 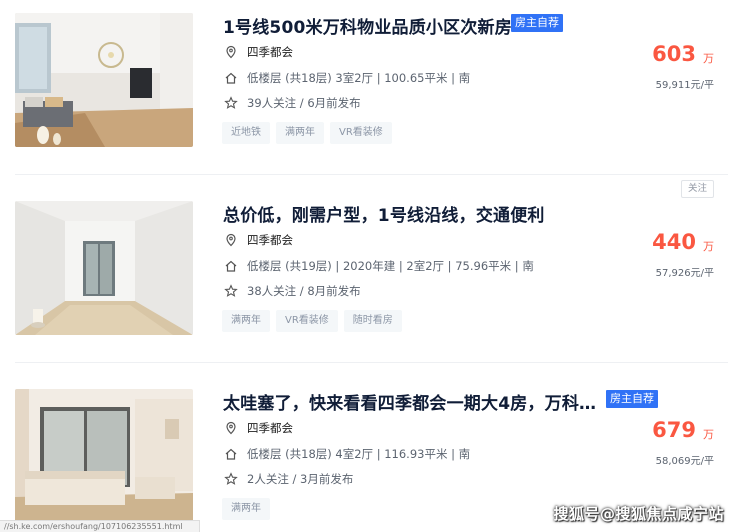 I want to click on total-price: 603, so click(x=674, y=54).